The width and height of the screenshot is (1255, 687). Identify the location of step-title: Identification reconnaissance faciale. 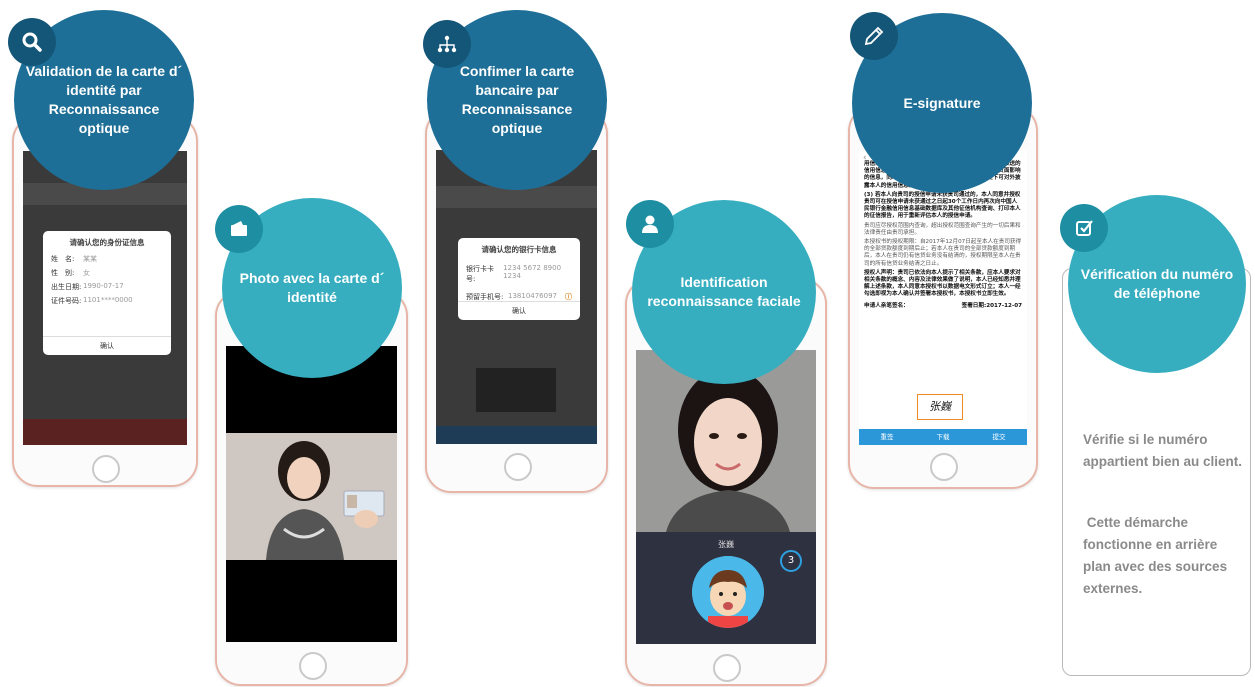
(724, 291).